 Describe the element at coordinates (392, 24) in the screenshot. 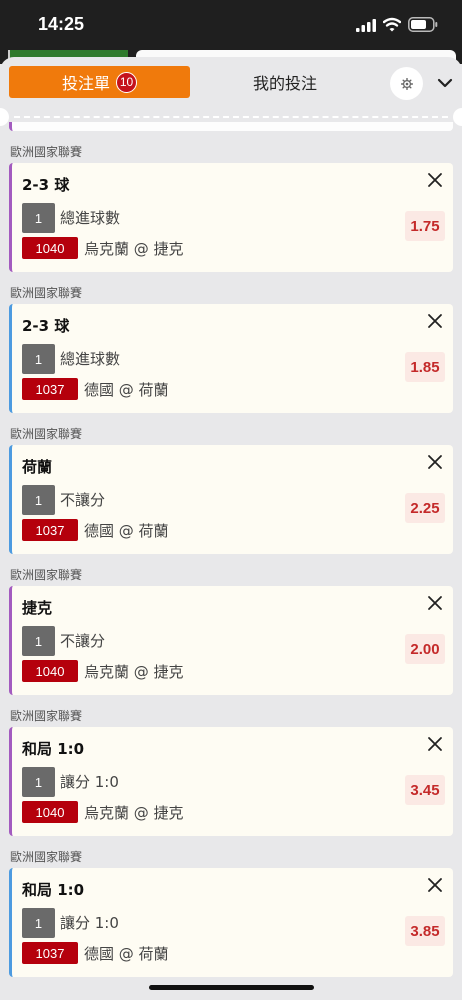

I see `wifi-icon` at that location.